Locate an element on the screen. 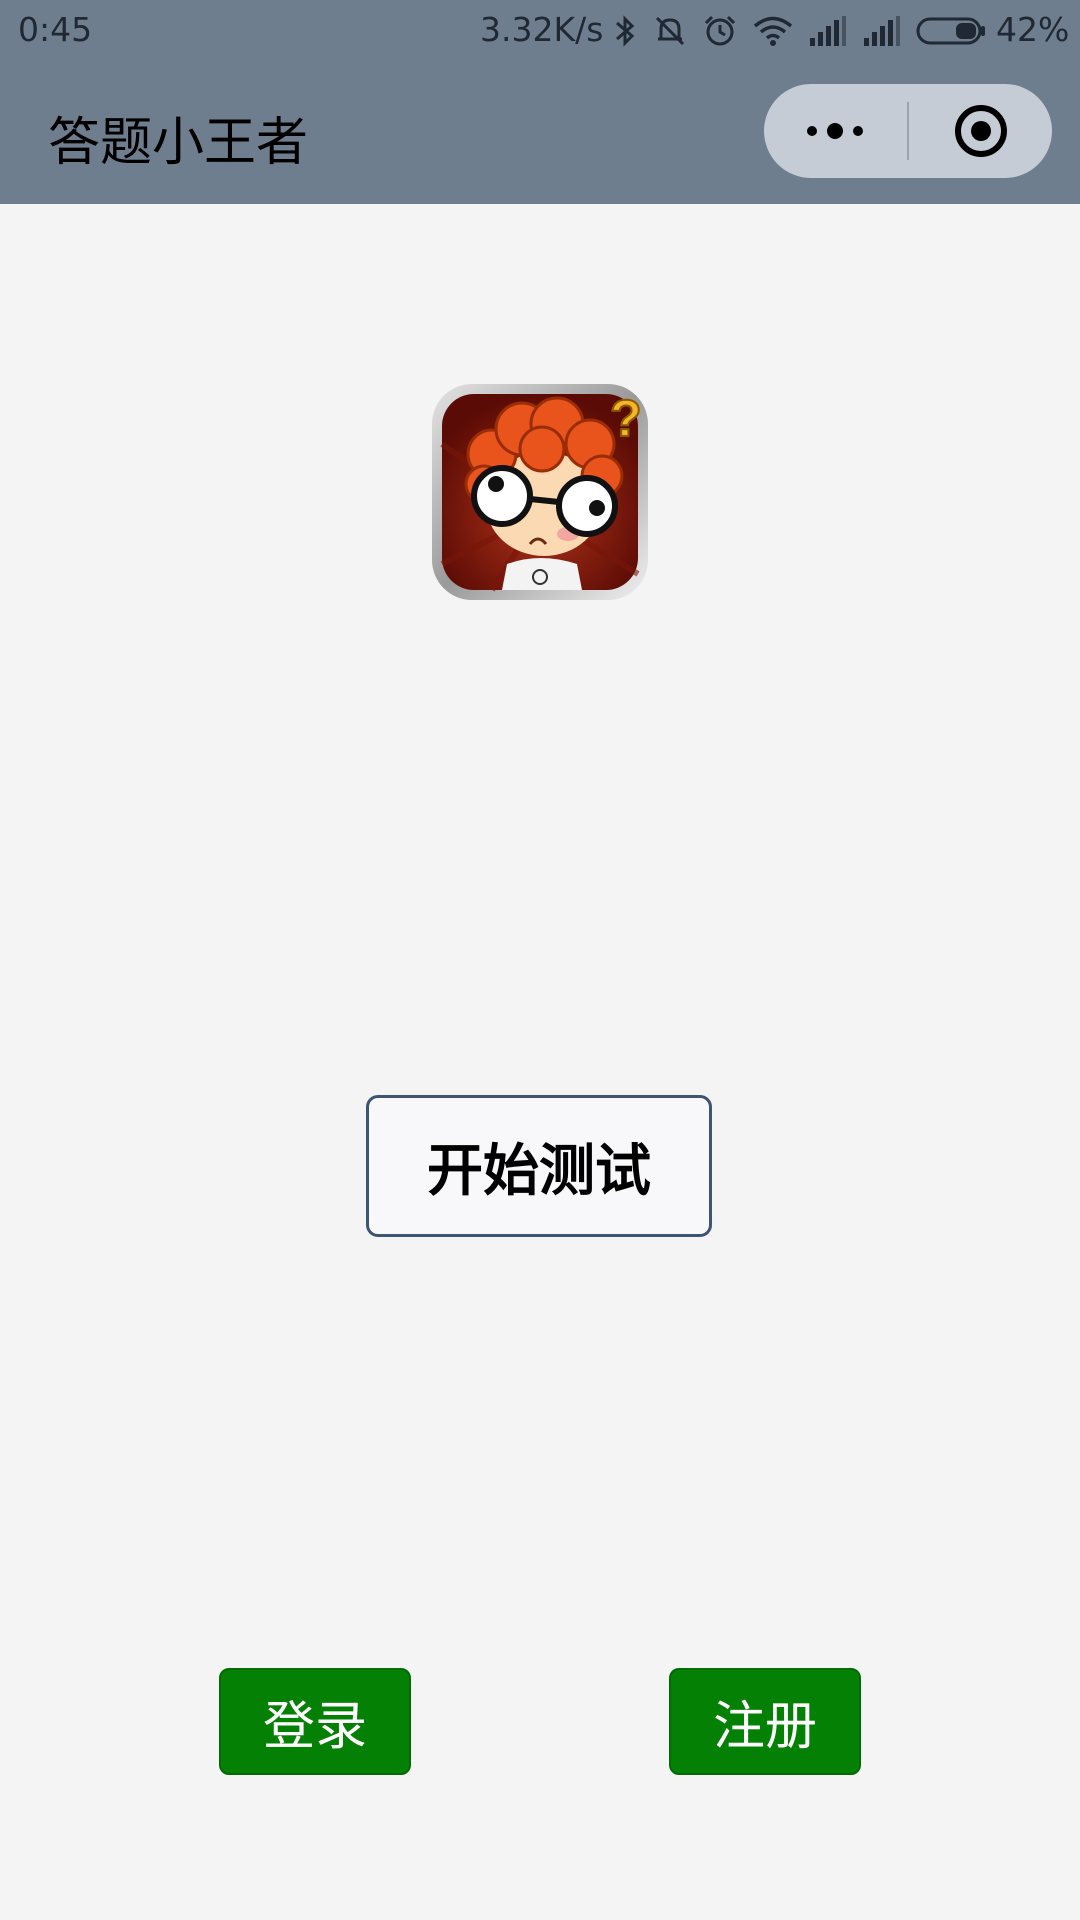 The image size is (1080, 1920). status-time: 0:45 is located at coordinates (55, 29).